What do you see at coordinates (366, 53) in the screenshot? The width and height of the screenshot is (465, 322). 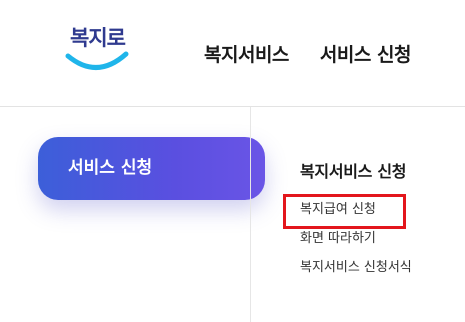 I see `topnav-item-service-application: 서비스 신청` at bounding box center [366, 53].